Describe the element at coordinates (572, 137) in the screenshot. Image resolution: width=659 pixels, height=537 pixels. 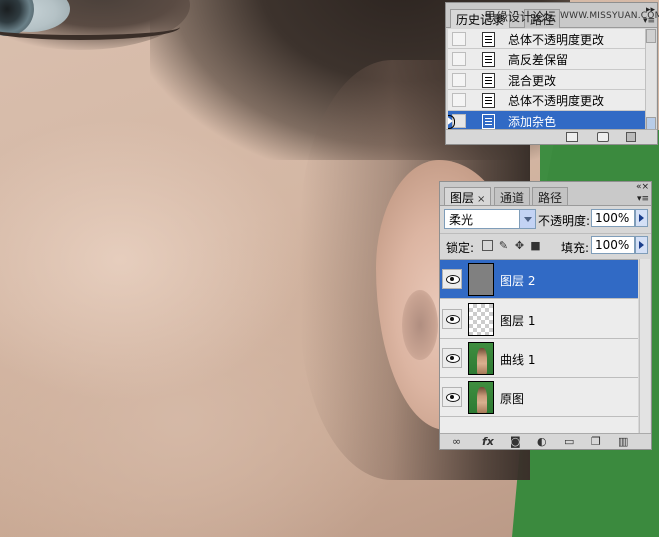
I see `new-document-from-state-icon` at that location.